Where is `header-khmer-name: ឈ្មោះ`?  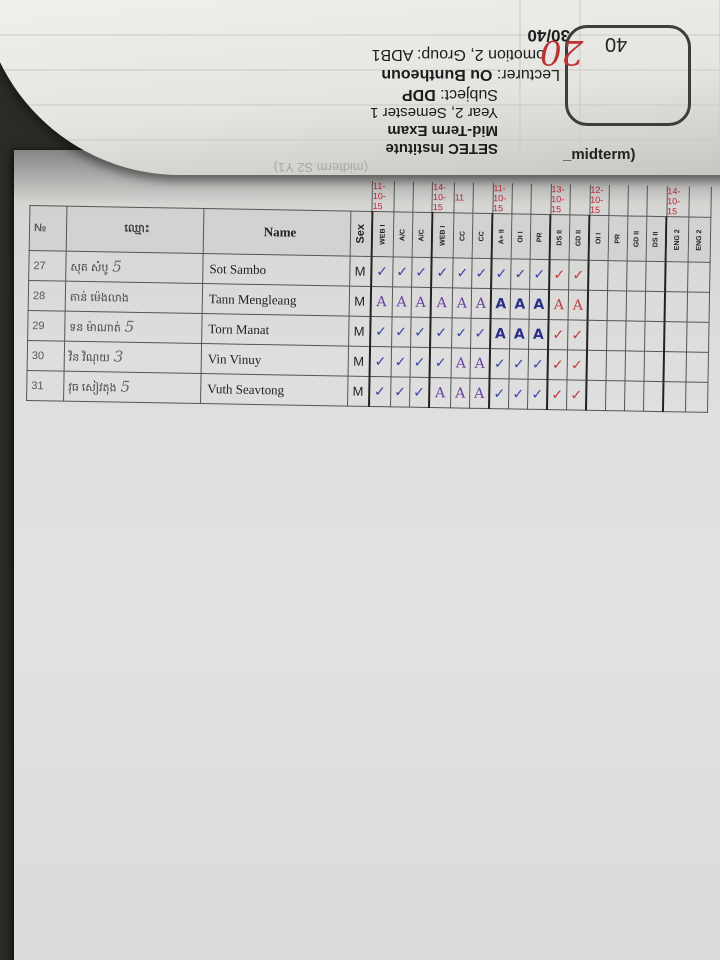 header-khmer-name: ឈ្មោះ is located at coordinates (135, 230).